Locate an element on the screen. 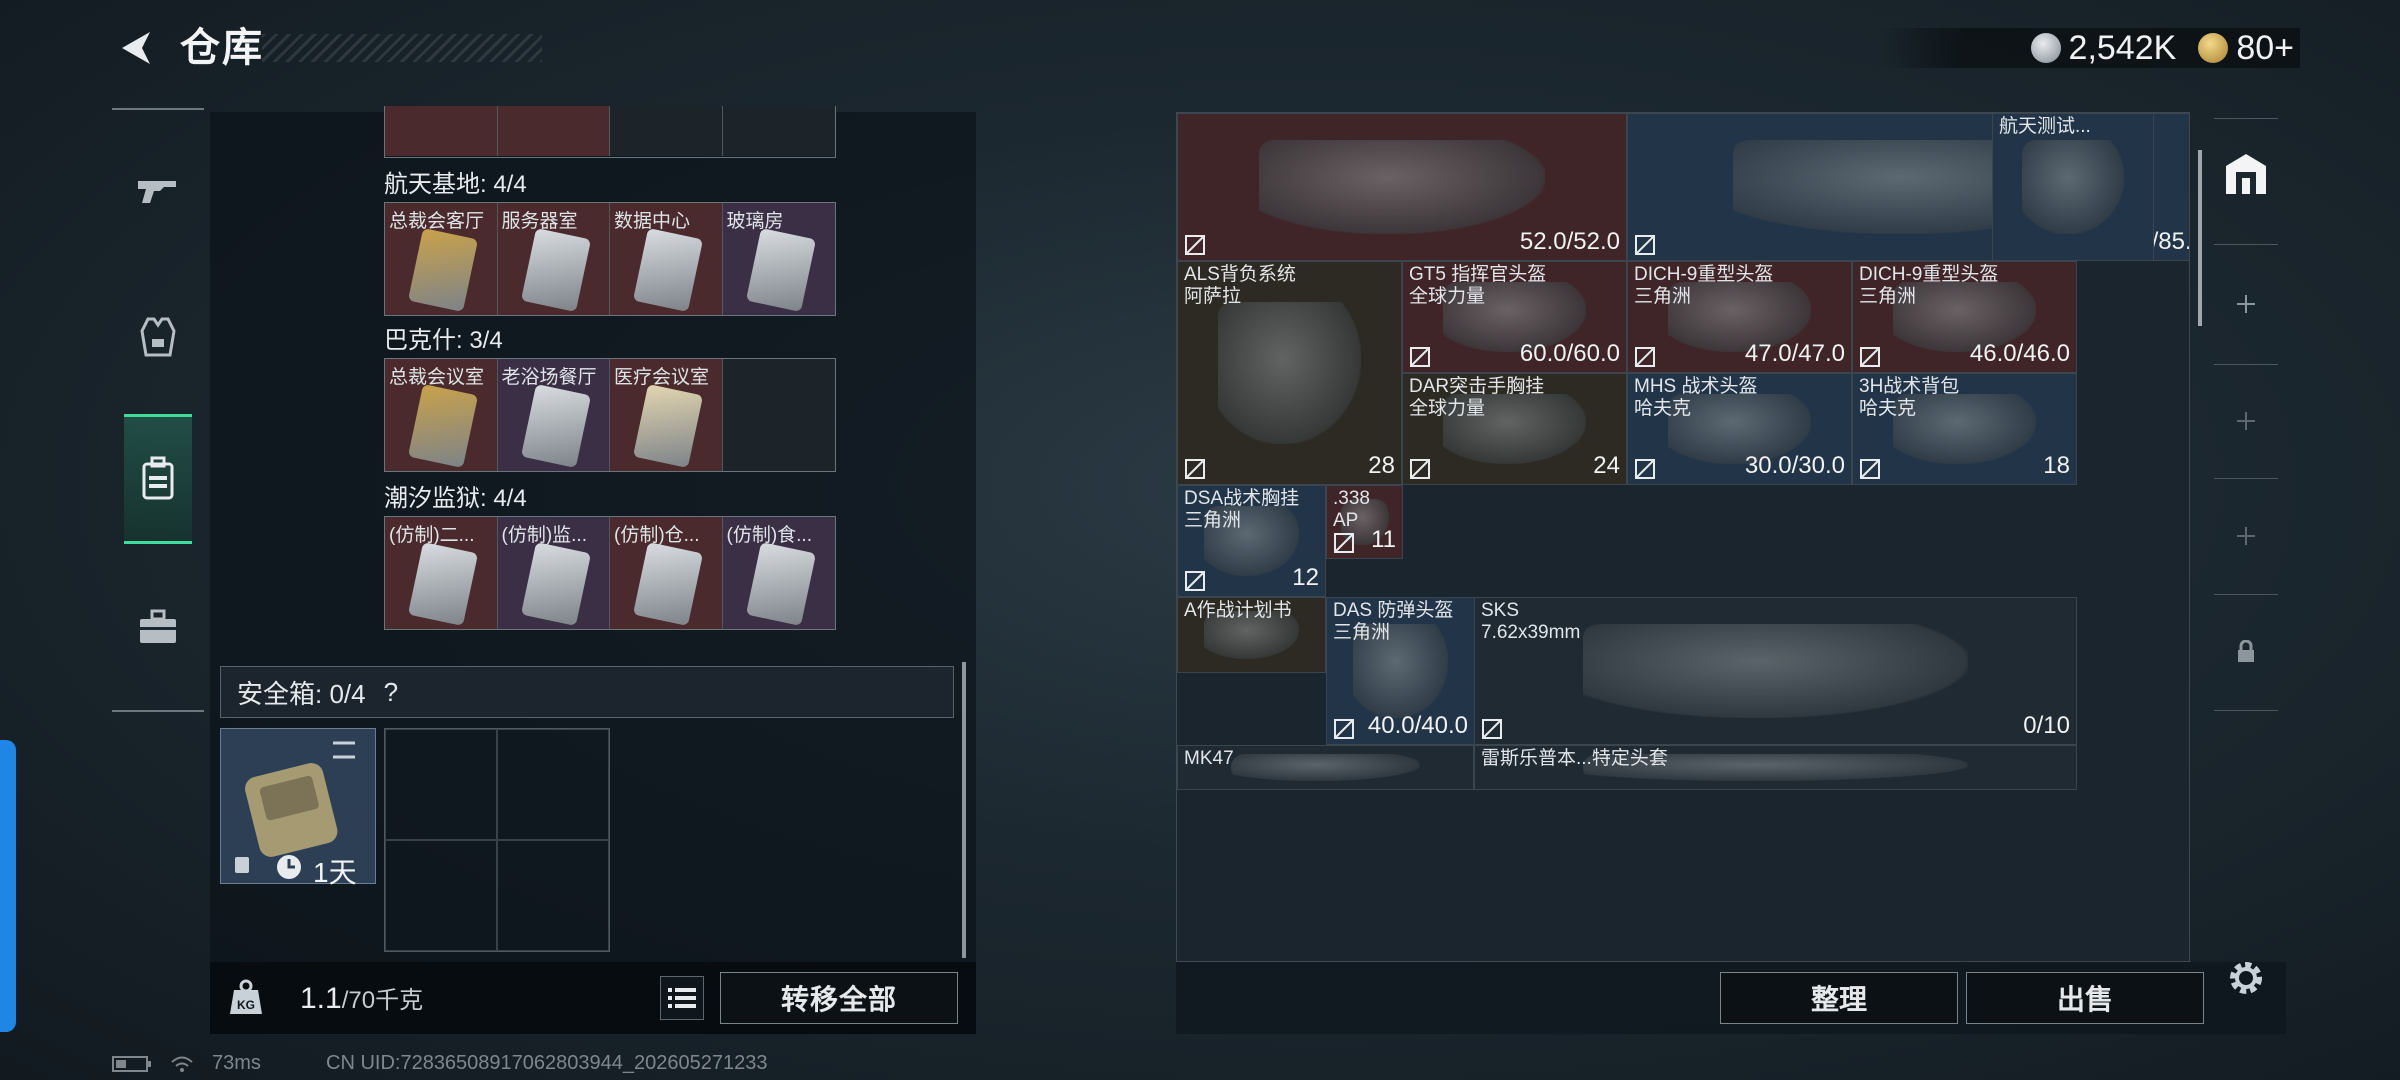  tab-locked is located at coordinates (2246, 652).